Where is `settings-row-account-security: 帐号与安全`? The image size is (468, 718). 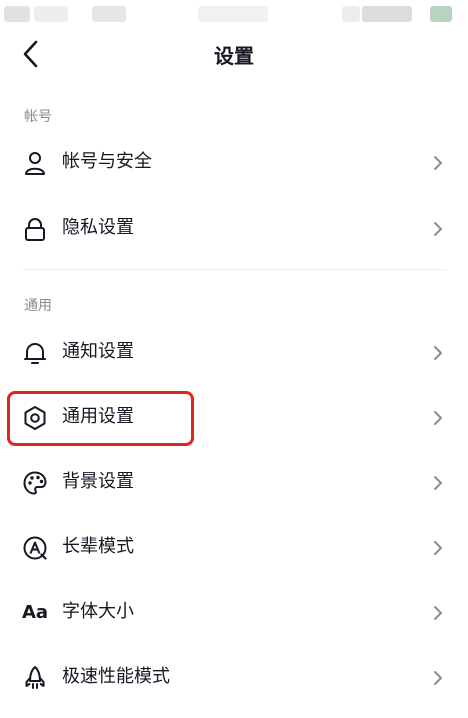 settings-row-account-security: 帐号与安全 is located at coordinates (234, 162).